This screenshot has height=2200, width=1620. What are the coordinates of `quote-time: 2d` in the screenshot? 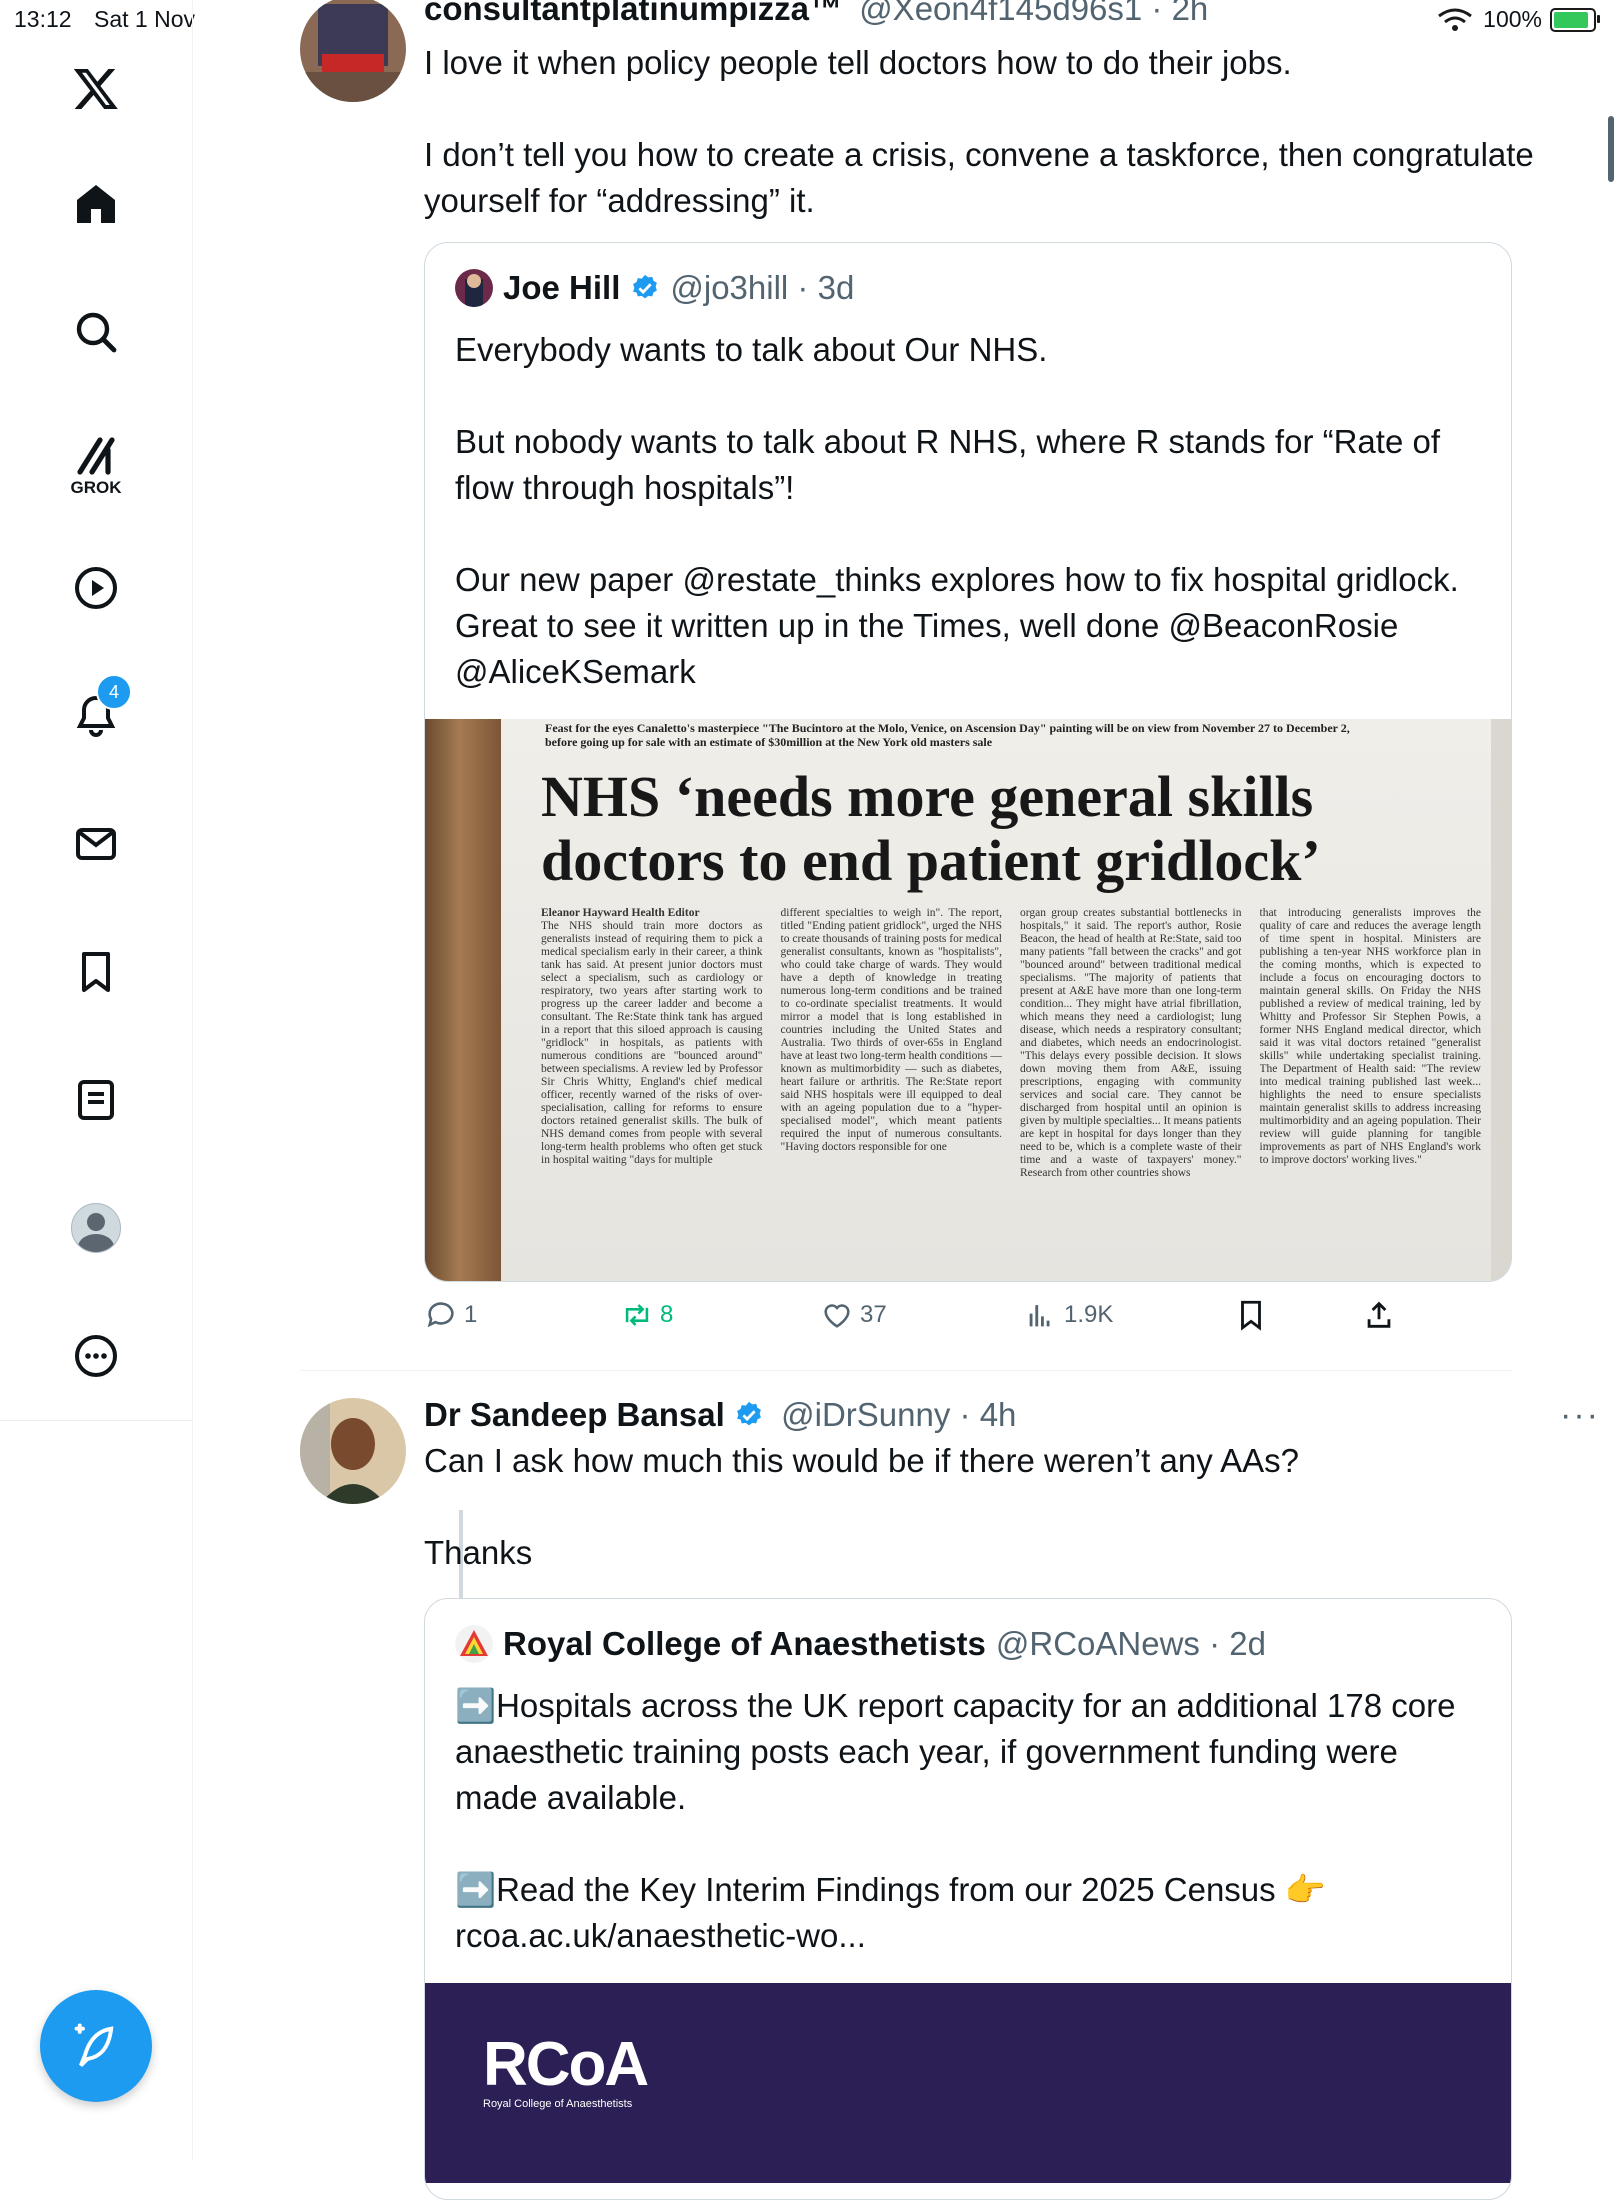 It's located at (1247, 1643).